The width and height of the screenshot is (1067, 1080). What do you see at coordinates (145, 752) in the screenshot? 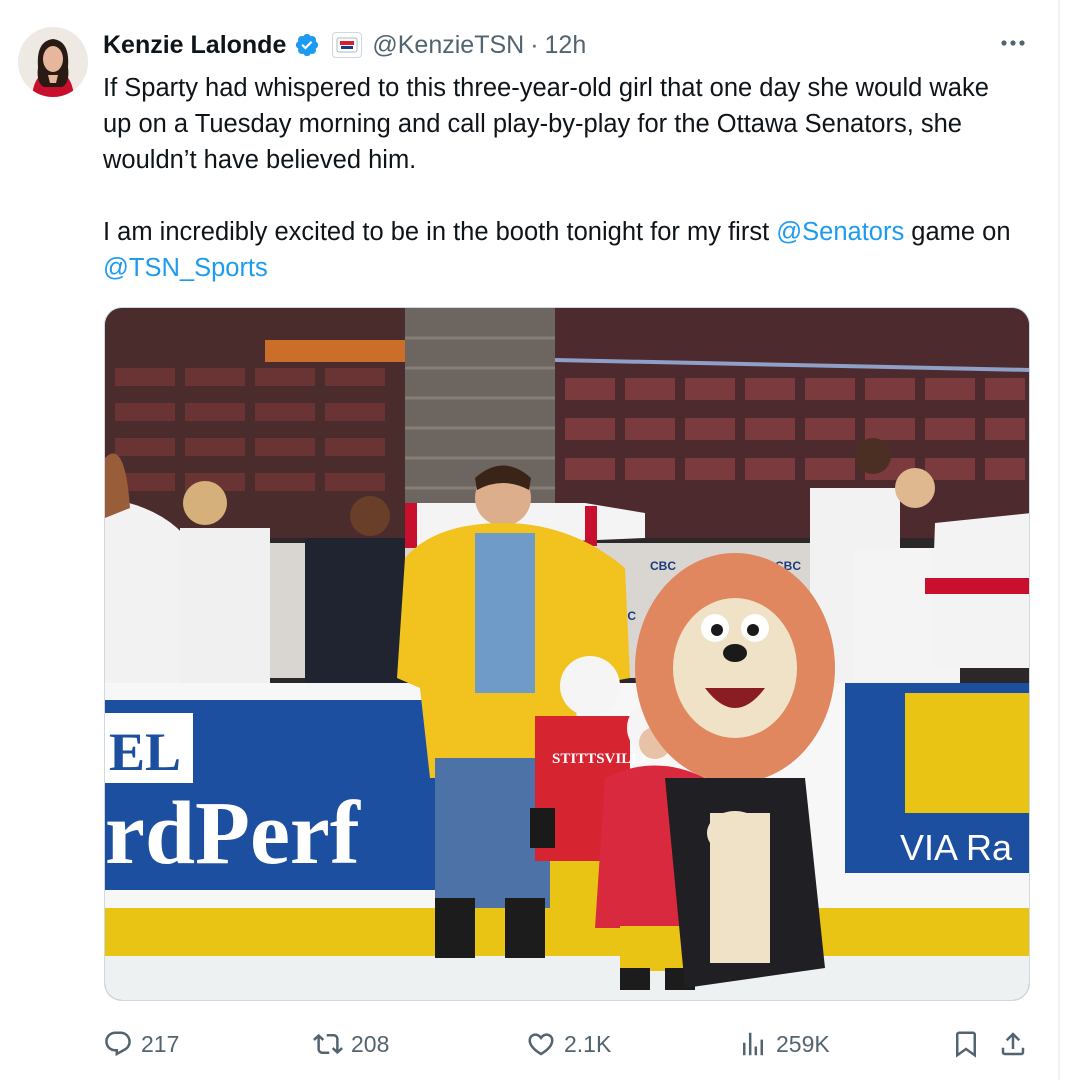
I see `svg-text: EL` at bounding box center [145, 752].